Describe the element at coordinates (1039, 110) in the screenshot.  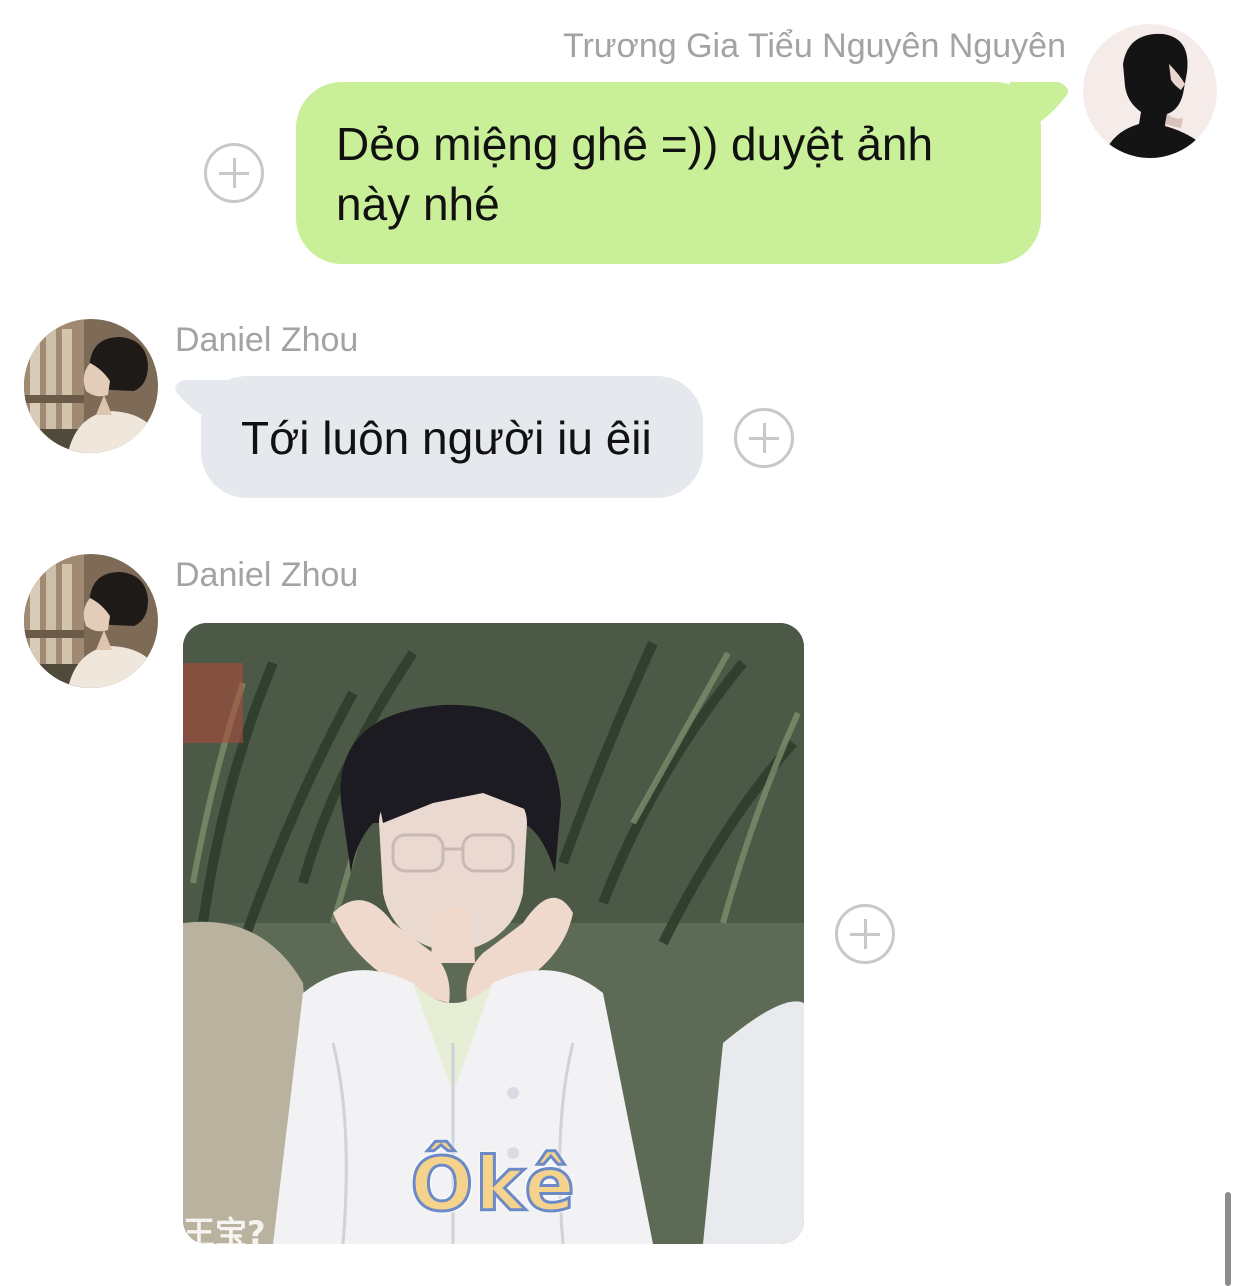
I see `bubble-tail` at that location.